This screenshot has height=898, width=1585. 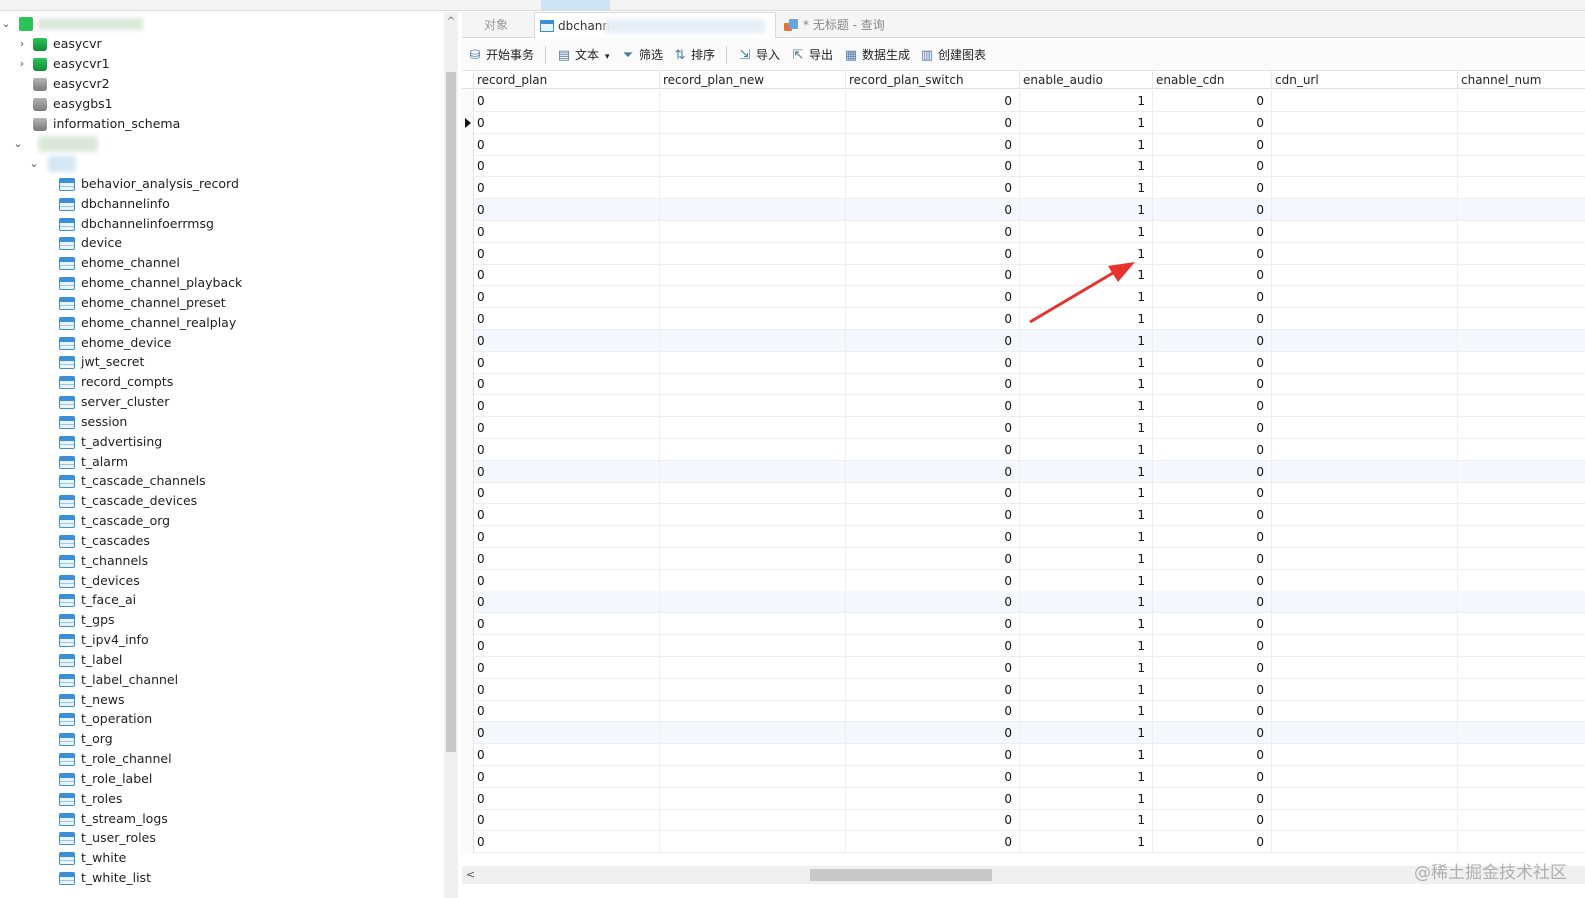 What do you see at coordinates (188, 700) in the screenshot?
I see `table-node: t_news` at bounding box center [188, 700].